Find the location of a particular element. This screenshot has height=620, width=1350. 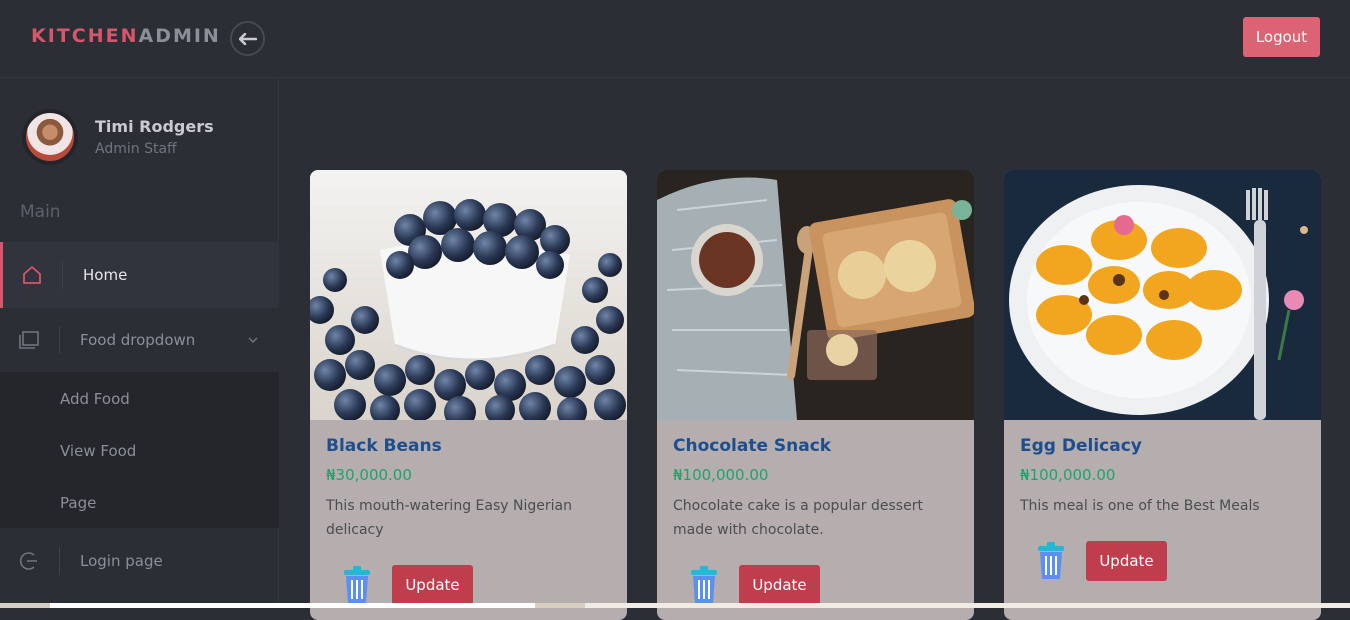

brand-logo: KITCHENADMIN is located at coordinates (126, 36).